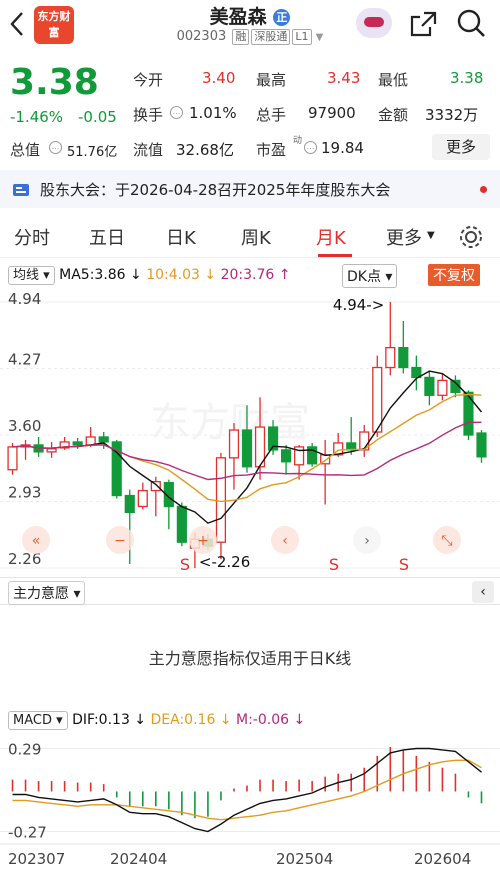 The width and height of the screenshot is (500, 875). I want to click on search-icon, so click(472, 23).